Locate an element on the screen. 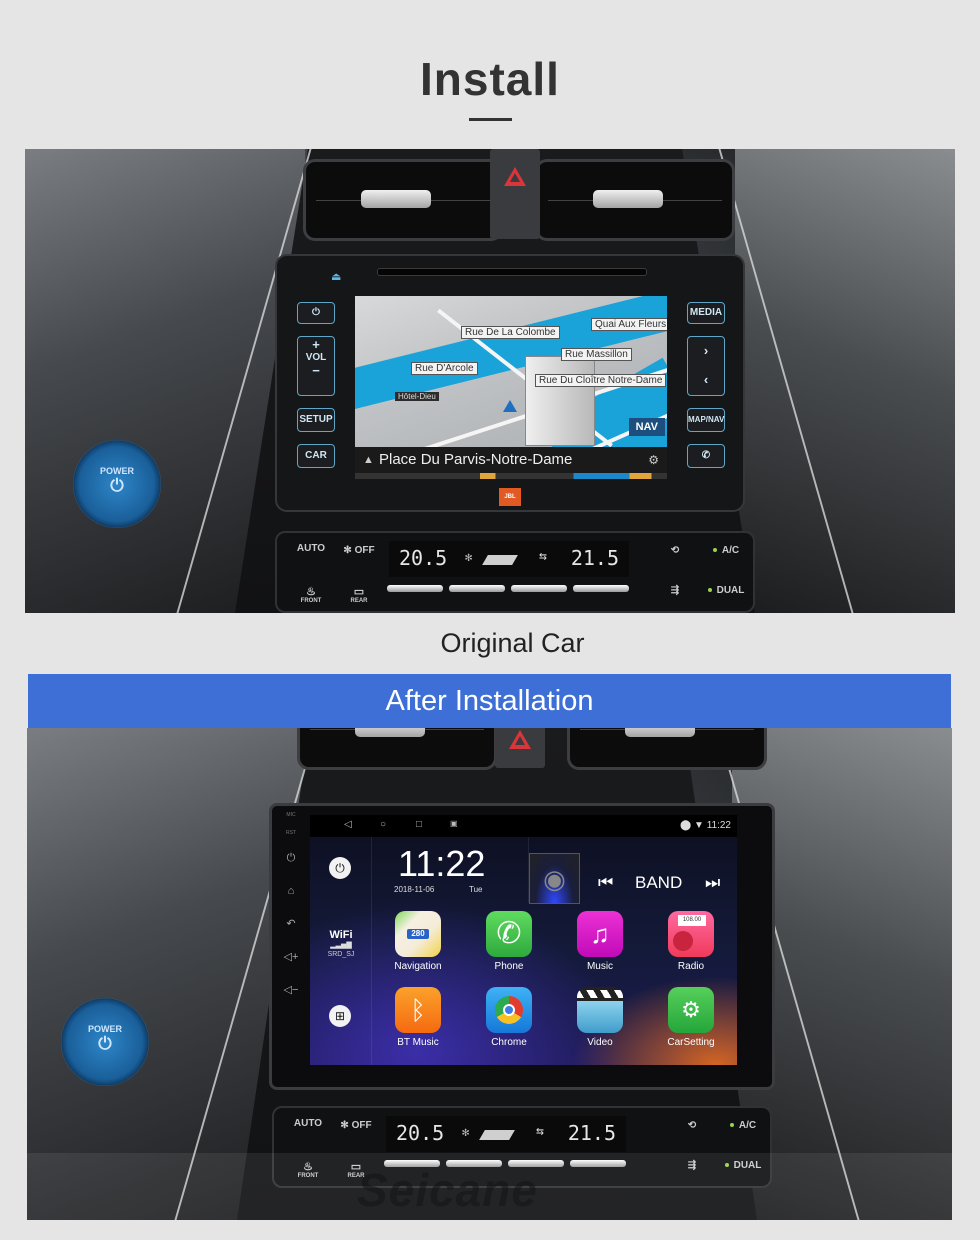  eject-icon: ⏏ is located at coordinates (336, 277).